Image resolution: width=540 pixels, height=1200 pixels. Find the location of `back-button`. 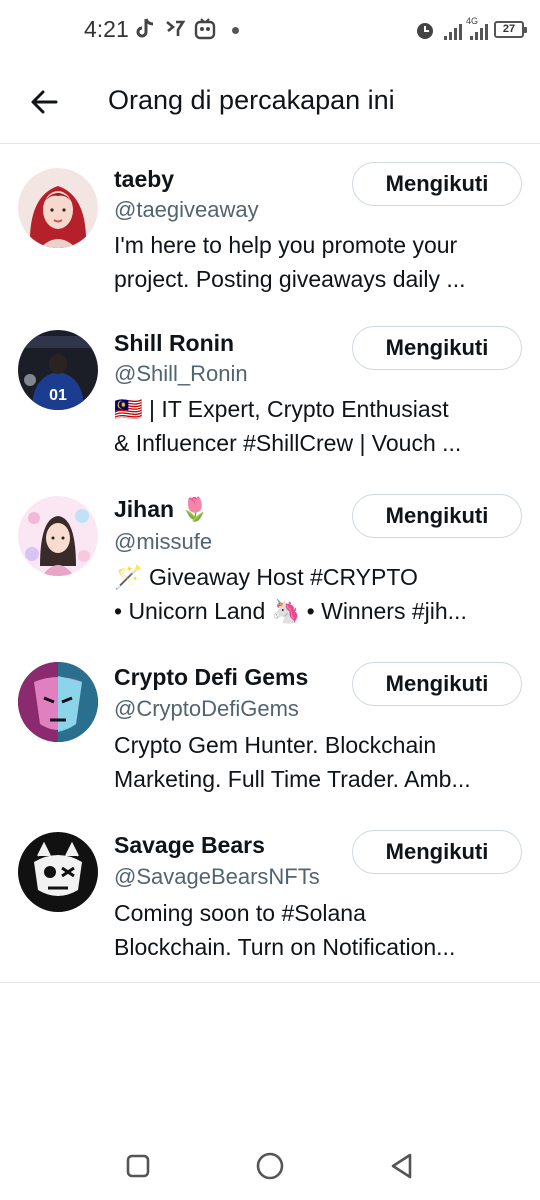

back-button is located at coordinates (44, 102).